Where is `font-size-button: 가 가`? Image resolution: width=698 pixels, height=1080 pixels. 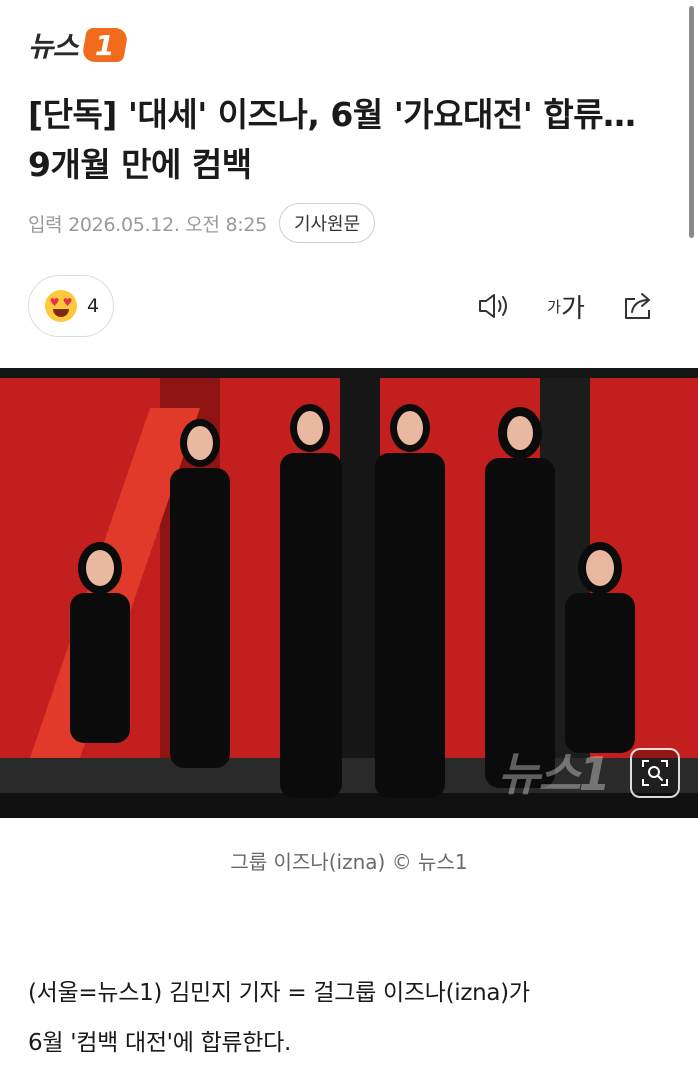 font-size-button: 가 가 is located at coordinates (566, 306).